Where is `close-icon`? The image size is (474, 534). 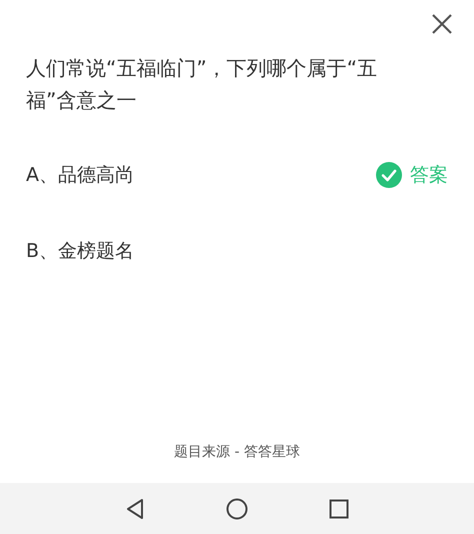 close-icon is located at coordinates (442, 24).